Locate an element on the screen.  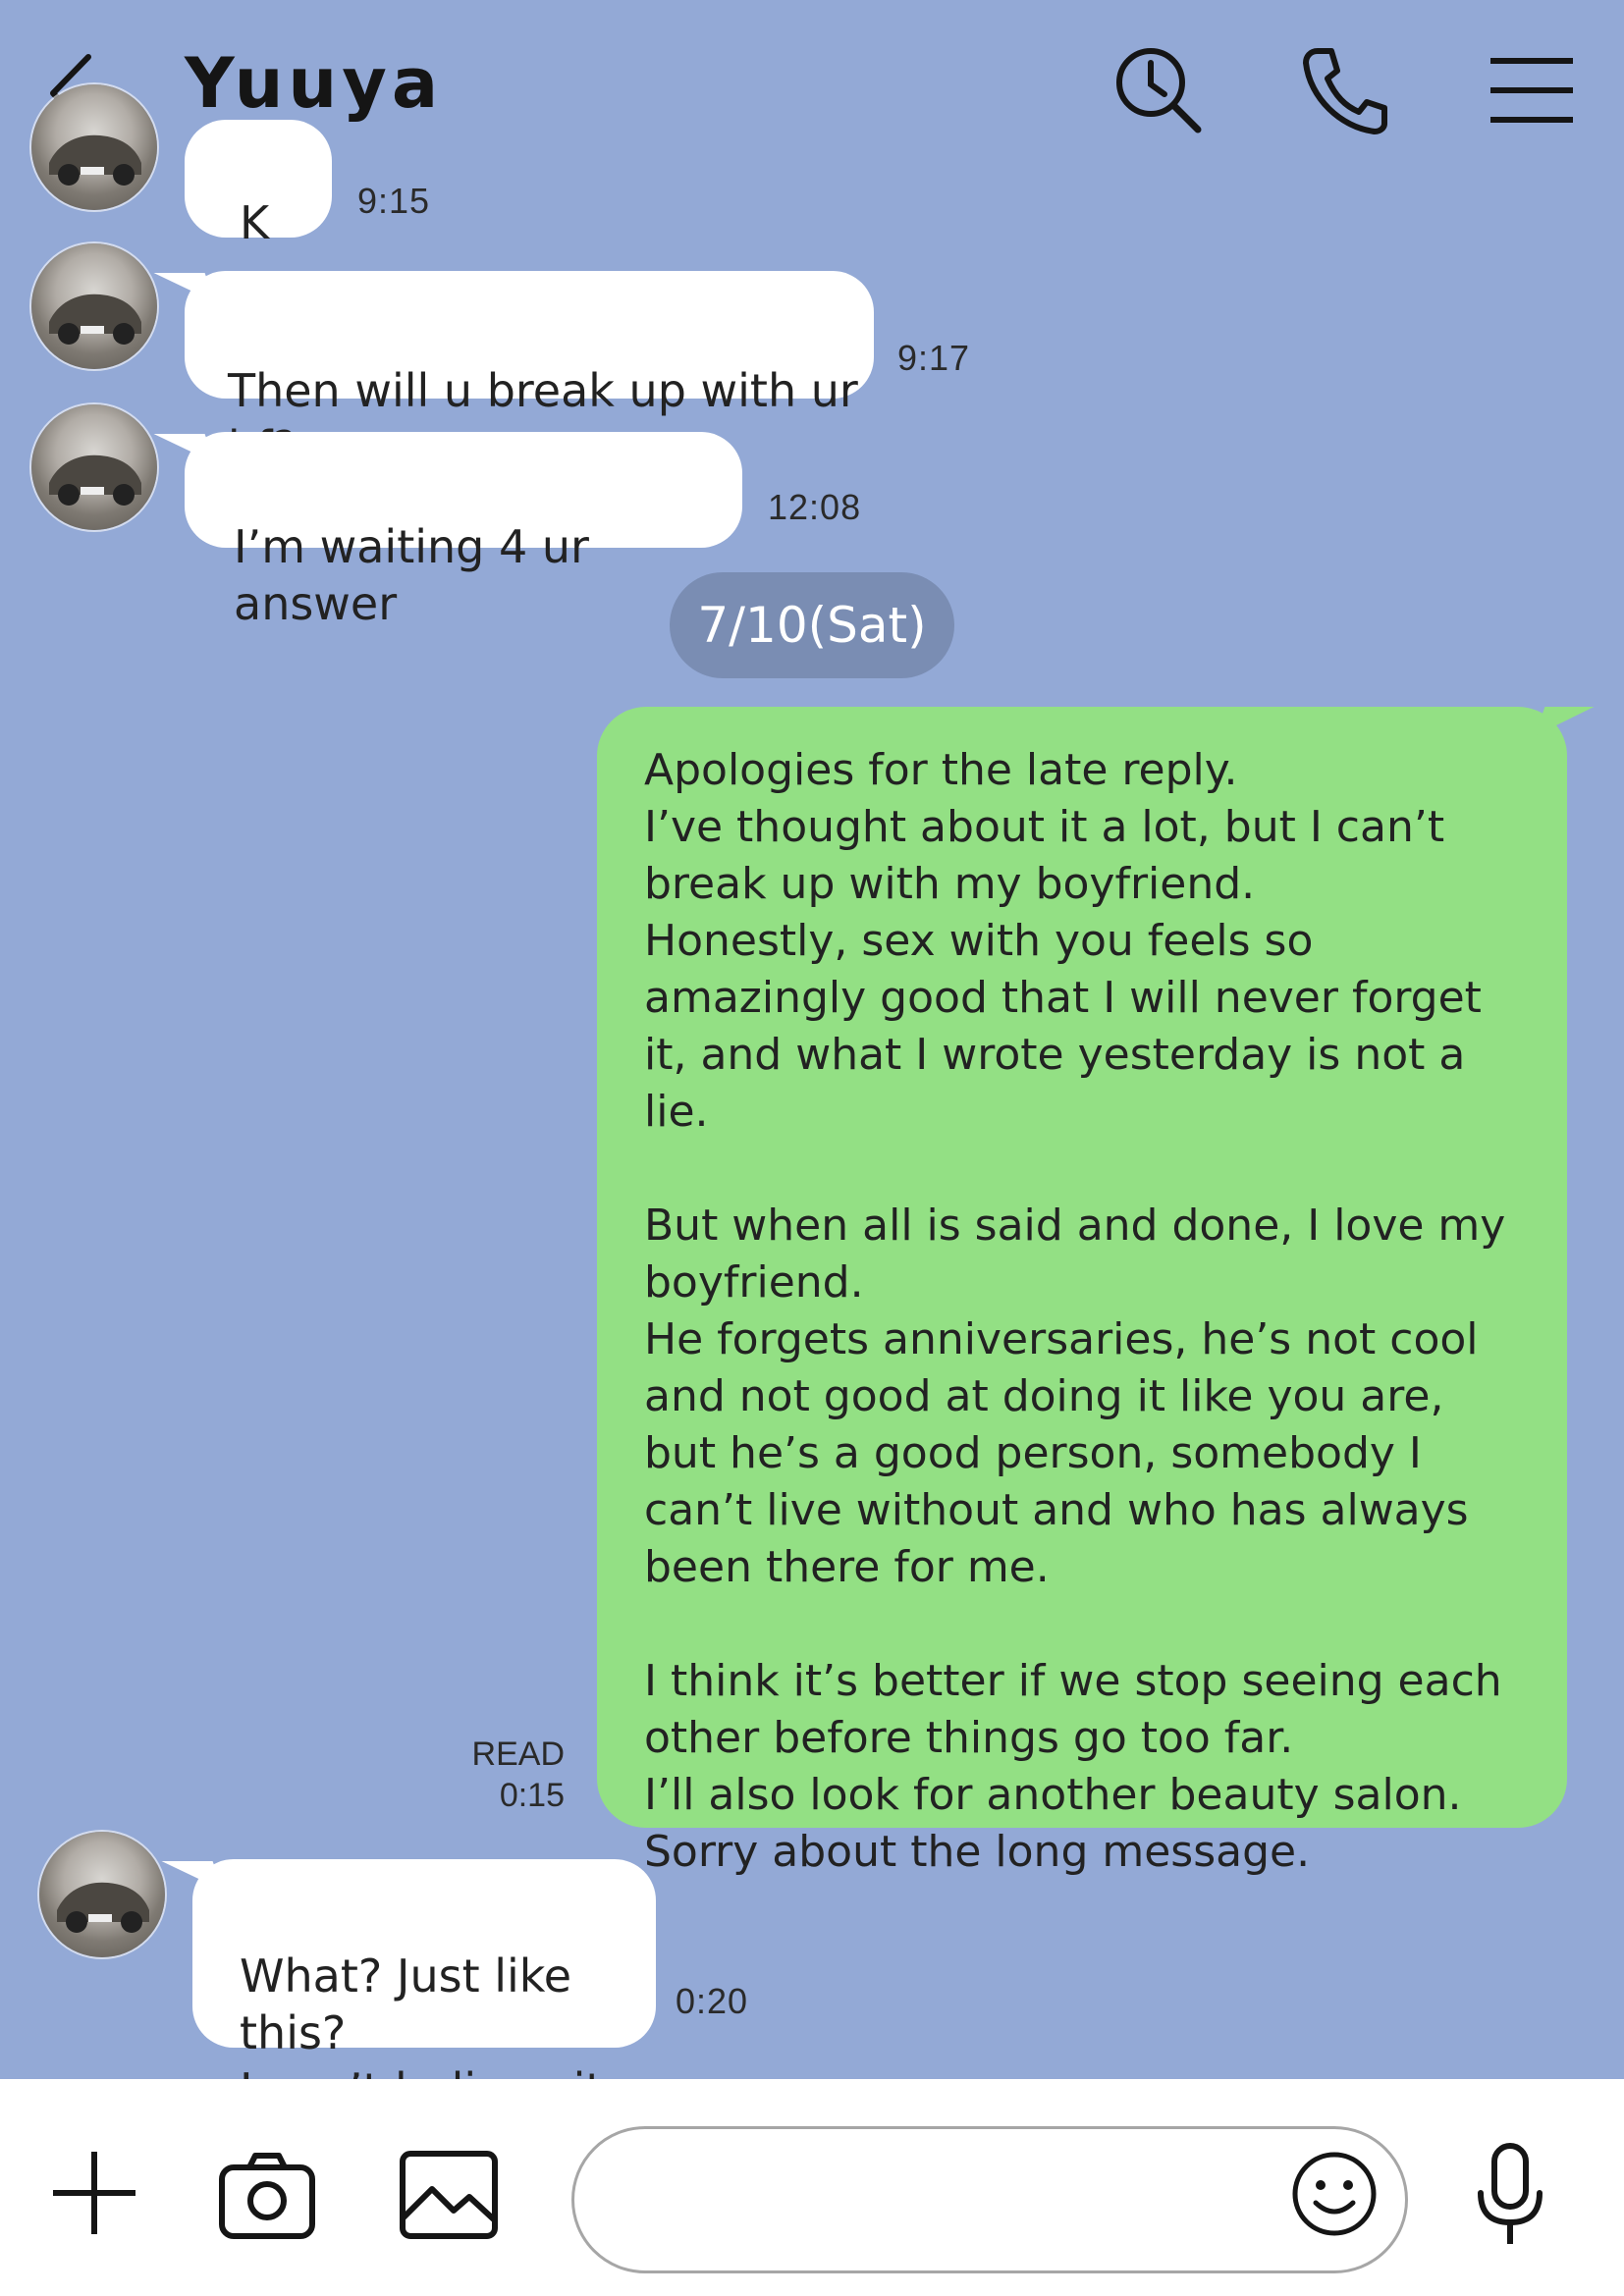
message-time: 0:20 is located at coordinates (712, 2001).